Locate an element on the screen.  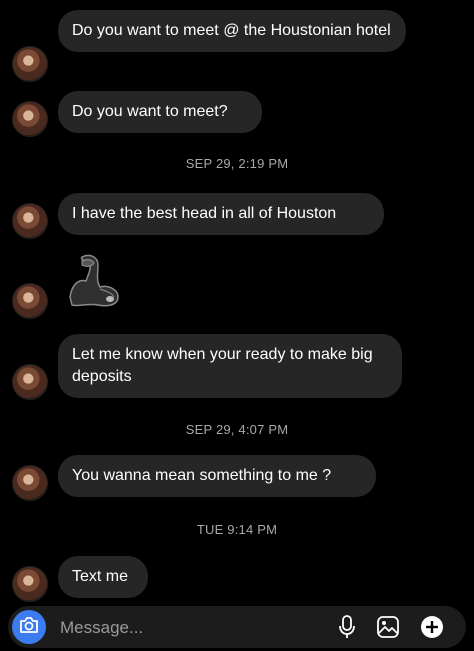
message-text: You wanna mean something to me ? is located at coordinates (202, 475).